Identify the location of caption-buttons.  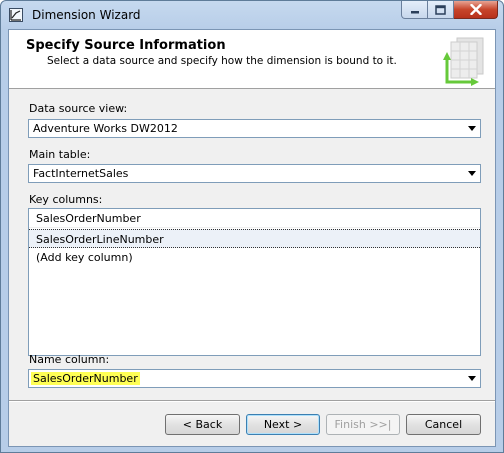
(449, 11).